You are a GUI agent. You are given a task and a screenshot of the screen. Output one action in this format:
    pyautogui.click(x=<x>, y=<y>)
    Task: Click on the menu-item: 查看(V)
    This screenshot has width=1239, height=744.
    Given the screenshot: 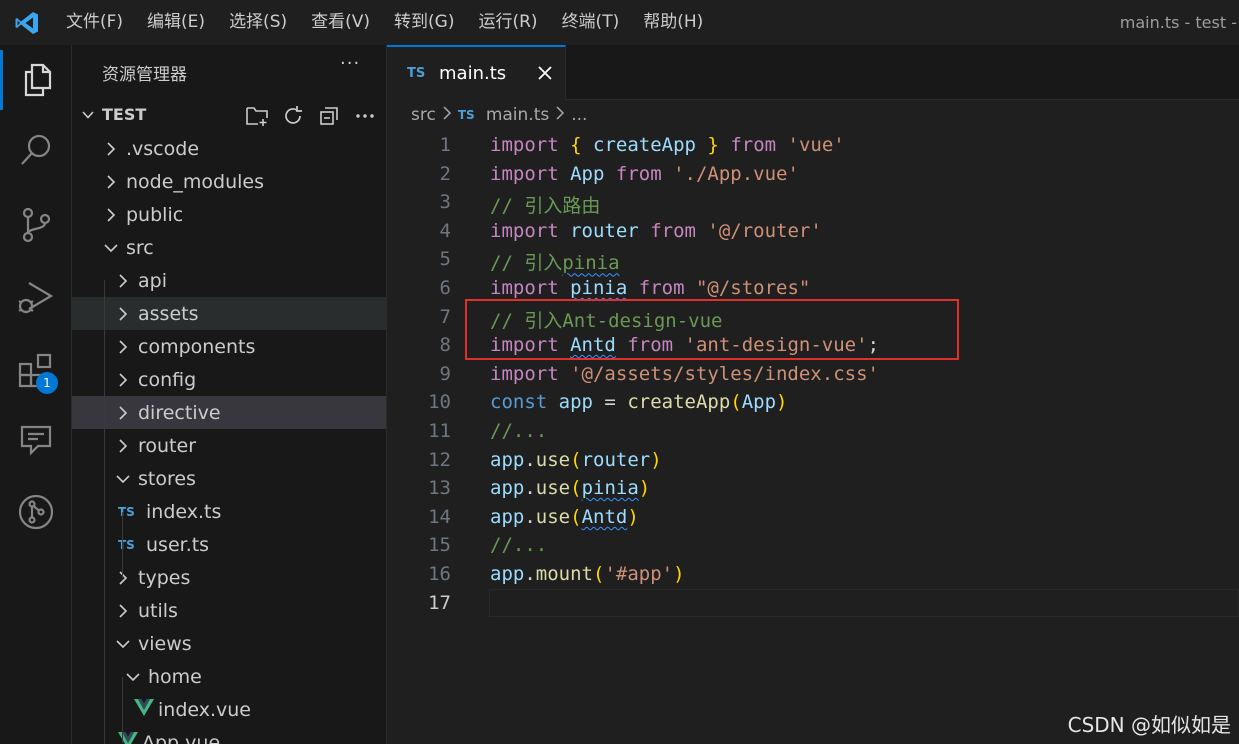 What is the action you would take?
    pyautogui.click(x=340, y=22)
    